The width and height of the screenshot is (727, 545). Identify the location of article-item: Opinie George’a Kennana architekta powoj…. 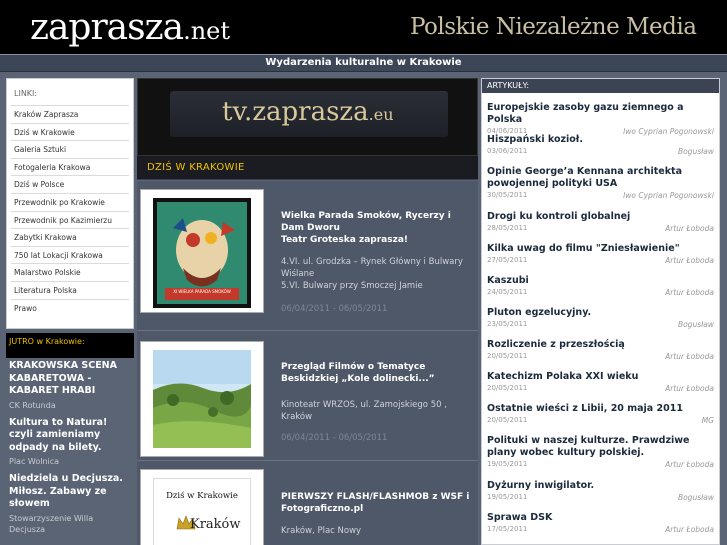
(600, 179).